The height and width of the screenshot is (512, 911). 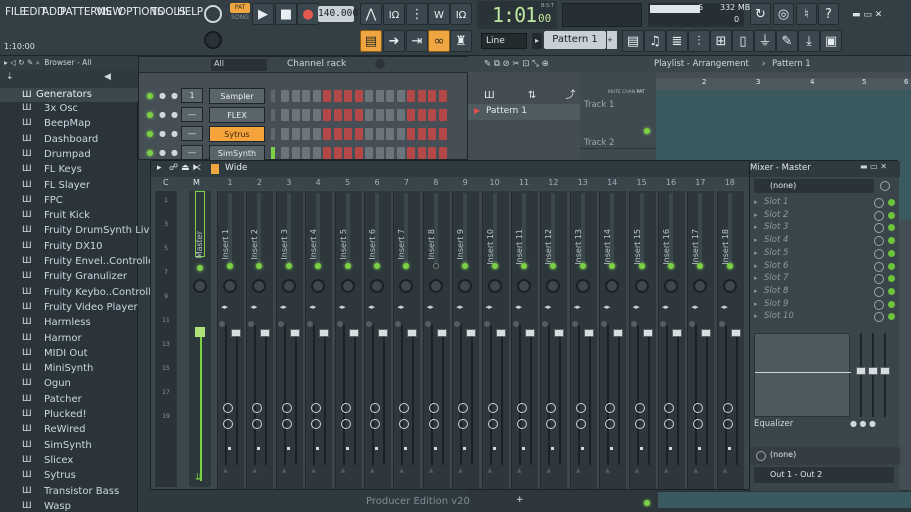 I want to click on channel-pan-icon: ●, so click(x=174, y=133).